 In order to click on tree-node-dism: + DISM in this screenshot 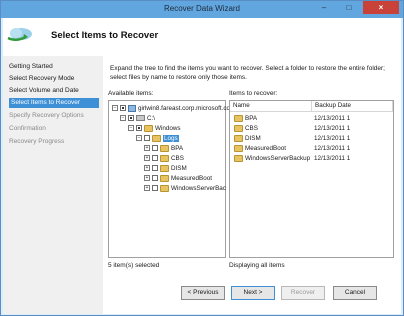, I will do `click(165, 169)`.